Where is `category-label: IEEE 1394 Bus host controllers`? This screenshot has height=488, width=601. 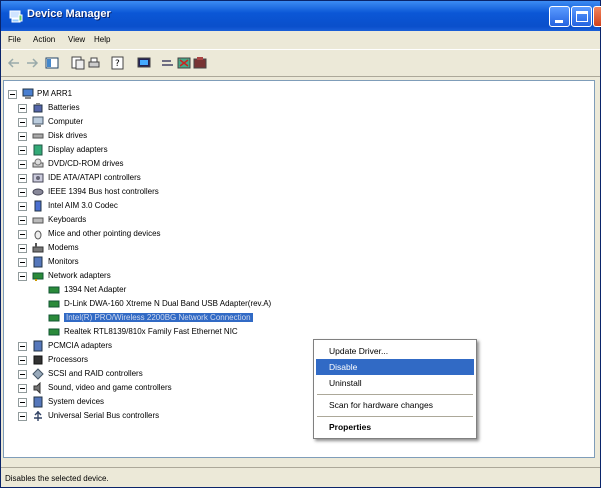
category-label: IEEE 1394 Bus host controllers is located at coordinates (103, 191).